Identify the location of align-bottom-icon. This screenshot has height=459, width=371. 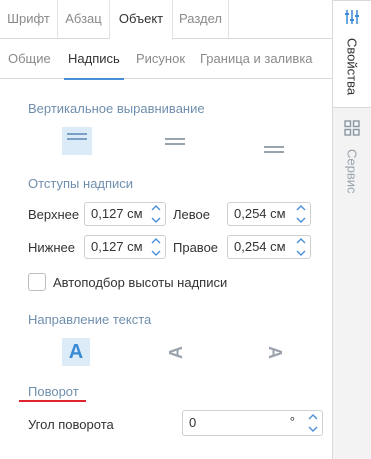
(274, 149).